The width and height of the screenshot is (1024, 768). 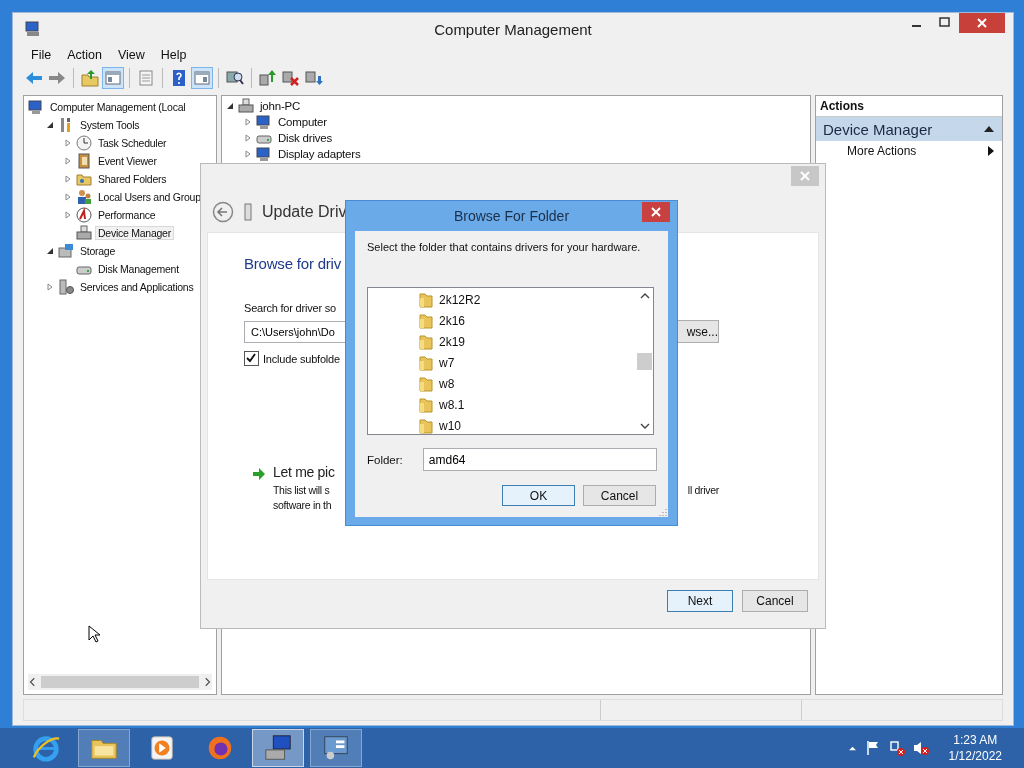 I want to click on collapse-arrow-icon, so click(x=989, y=129).